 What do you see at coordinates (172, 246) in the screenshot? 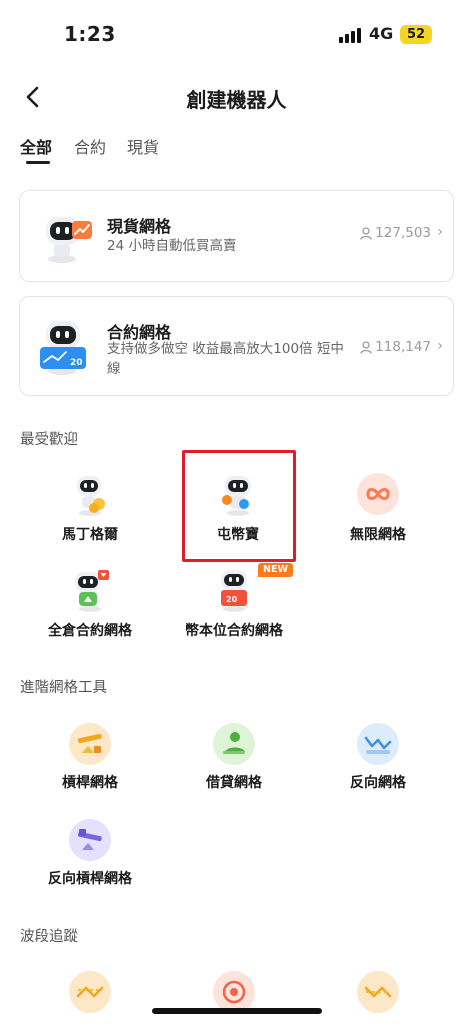
I see `card-description: 24 小時自動低買高賣` at bounding box center [172, 246].